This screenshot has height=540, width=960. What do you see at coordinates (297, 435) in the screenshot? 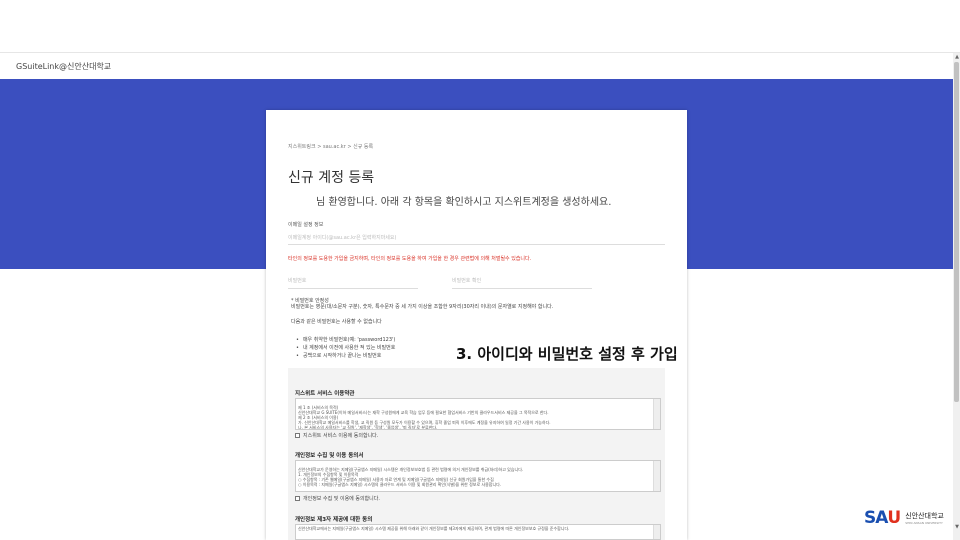
I see `service-agree-checkbox` at bounding box center [297, 435].